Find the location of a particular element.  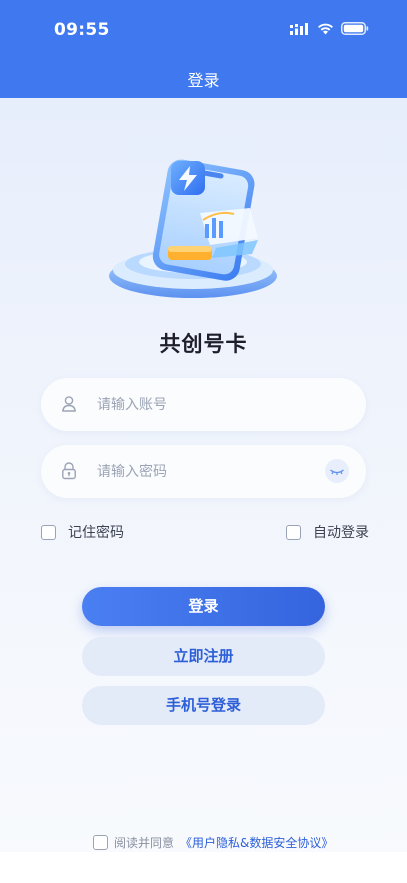

signal-icon is located at coordinates (299, 28).